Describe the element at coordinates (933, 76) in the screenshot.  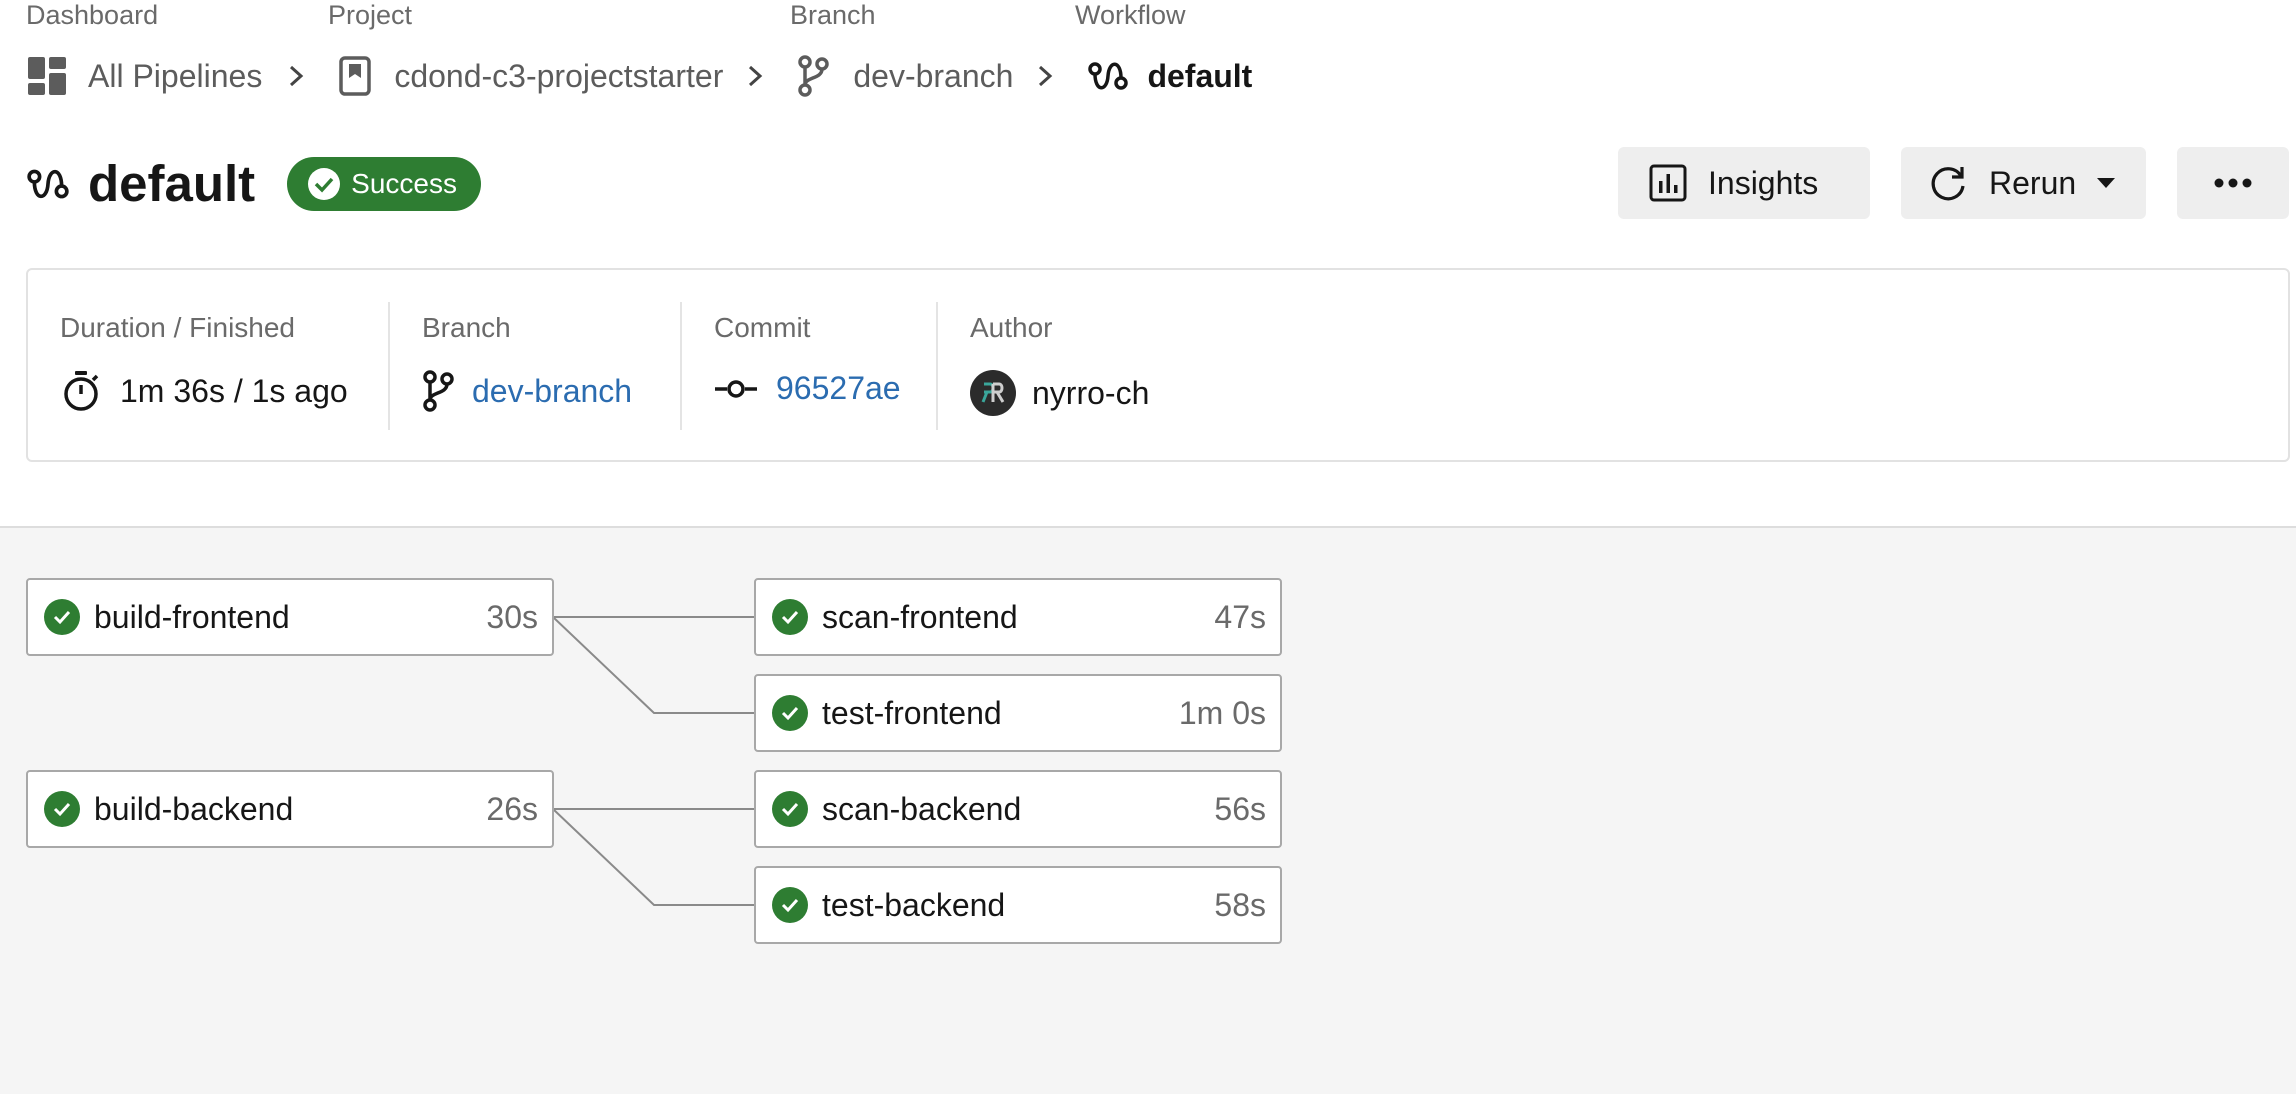
I see `breadcrumb-branch-text: dev-branch` at that location.